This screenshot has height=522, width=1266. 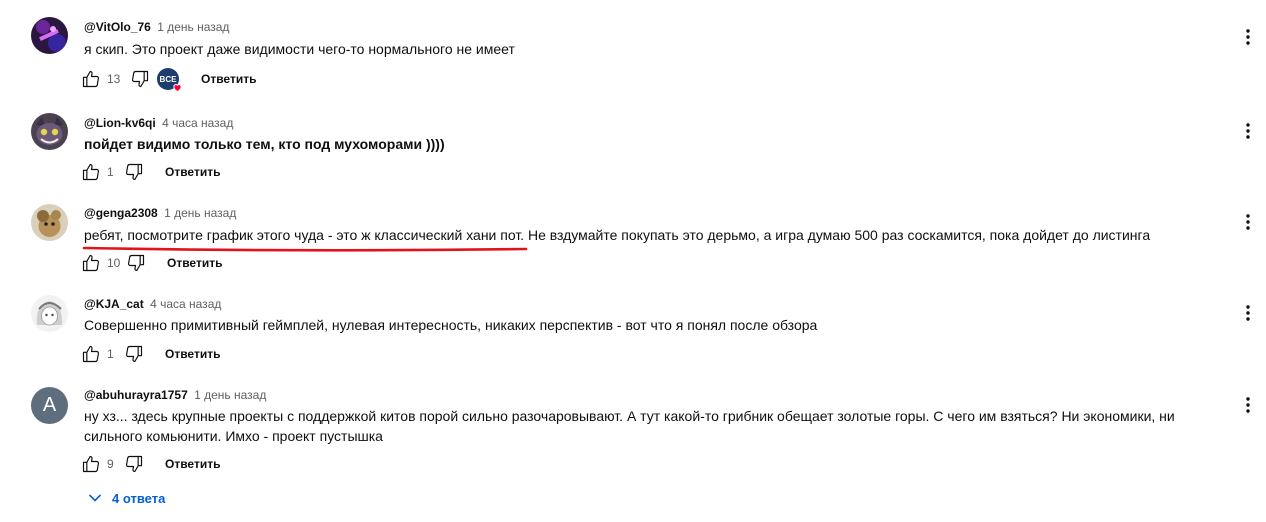 I want to click on author-name: @genga2308, so click(x=121, y=213).